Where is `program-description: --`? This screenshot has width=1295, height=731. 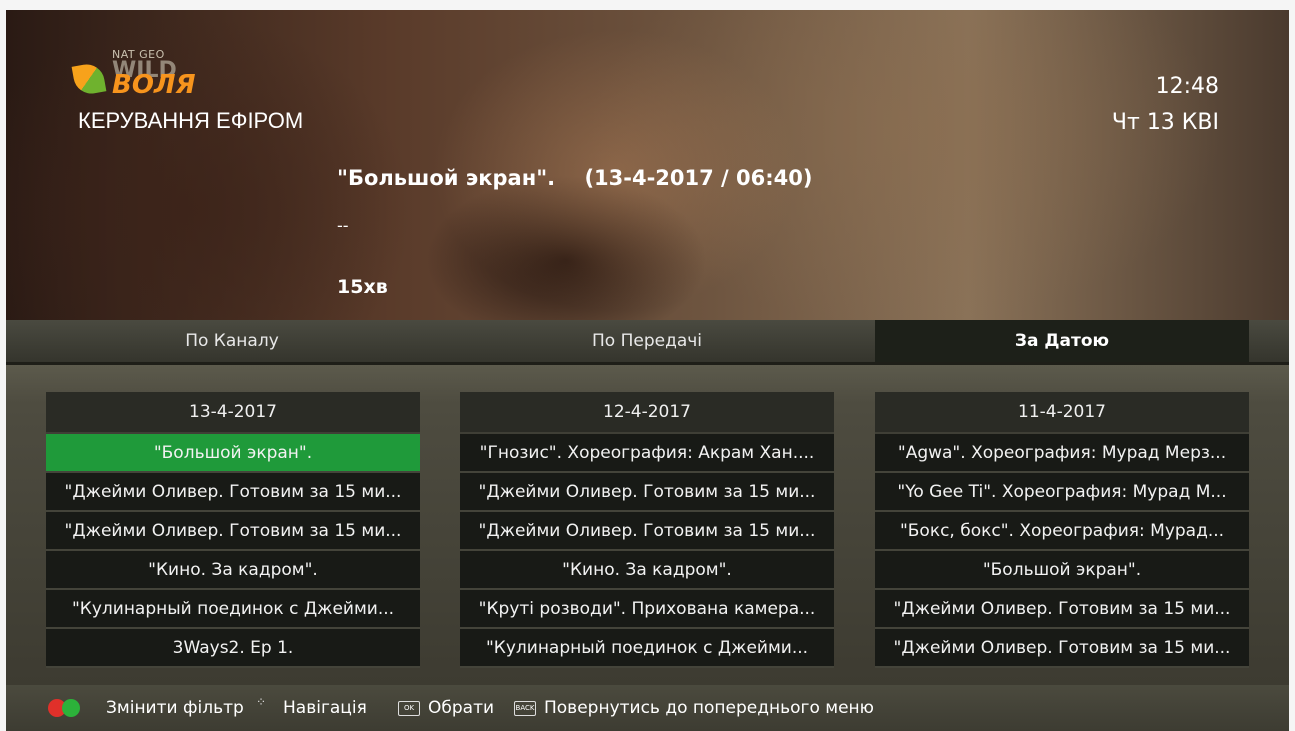 program-description: -- is located at coordinates (343, 225).